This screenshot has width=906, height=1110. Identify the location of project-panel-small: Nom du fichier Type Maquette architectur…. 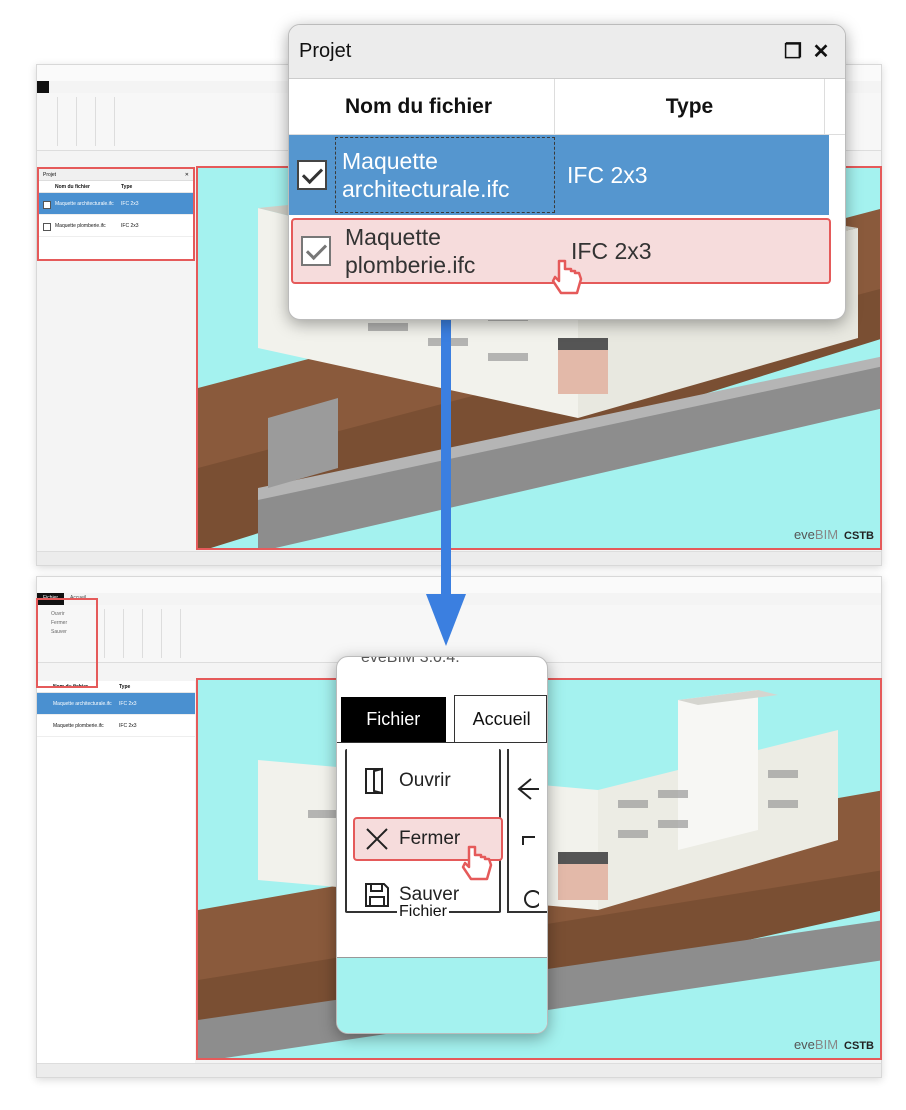
(116, 873).